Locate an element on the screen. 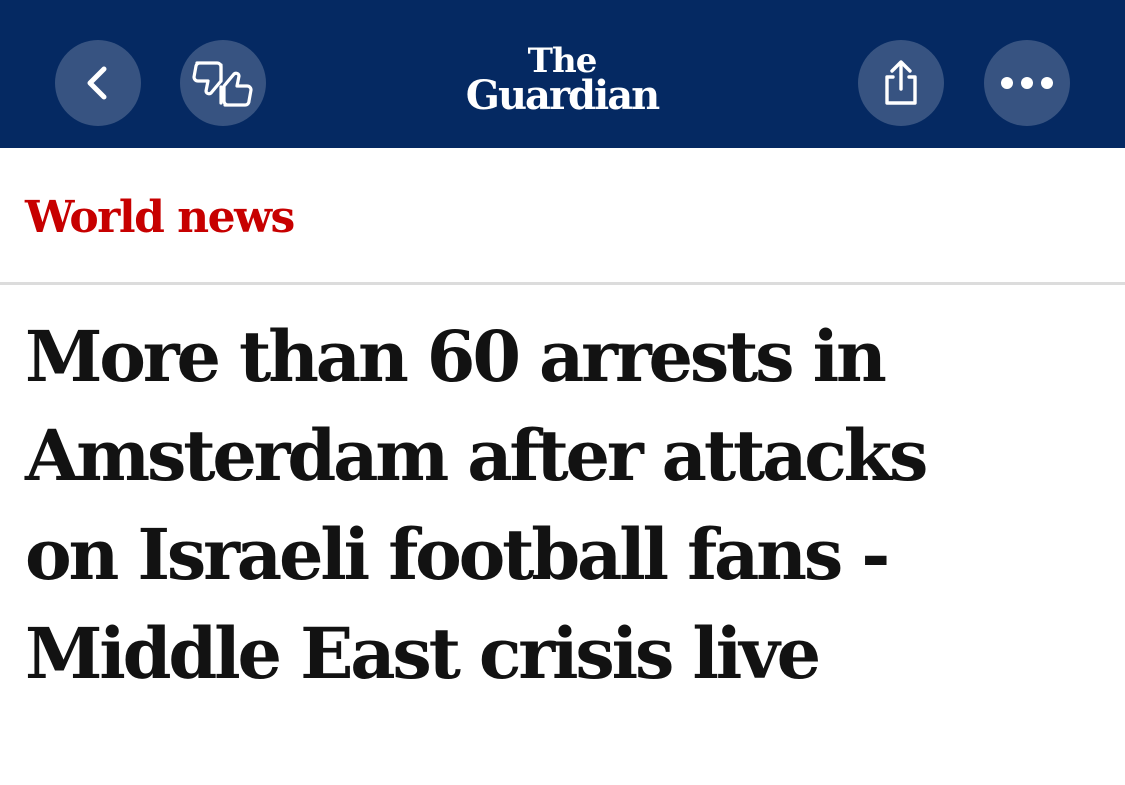  headline-line: More than 60 arrests in is located at coordinates (456, 356).